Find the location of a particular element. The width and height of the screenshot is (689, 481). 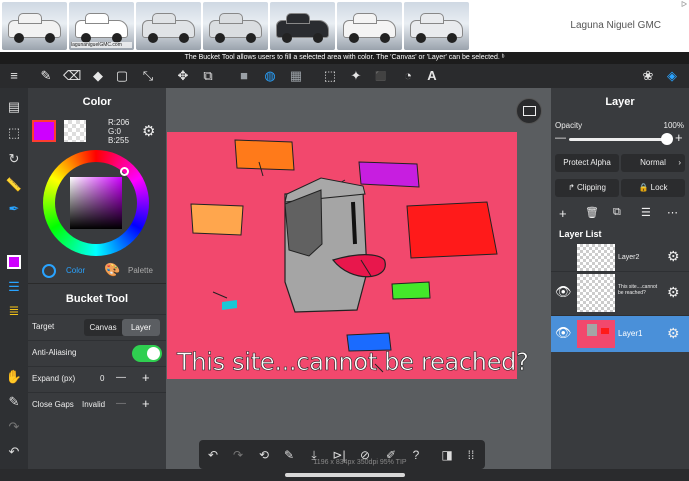

palette-tab-icon: 🎨 is located at coordinates (112, 270).